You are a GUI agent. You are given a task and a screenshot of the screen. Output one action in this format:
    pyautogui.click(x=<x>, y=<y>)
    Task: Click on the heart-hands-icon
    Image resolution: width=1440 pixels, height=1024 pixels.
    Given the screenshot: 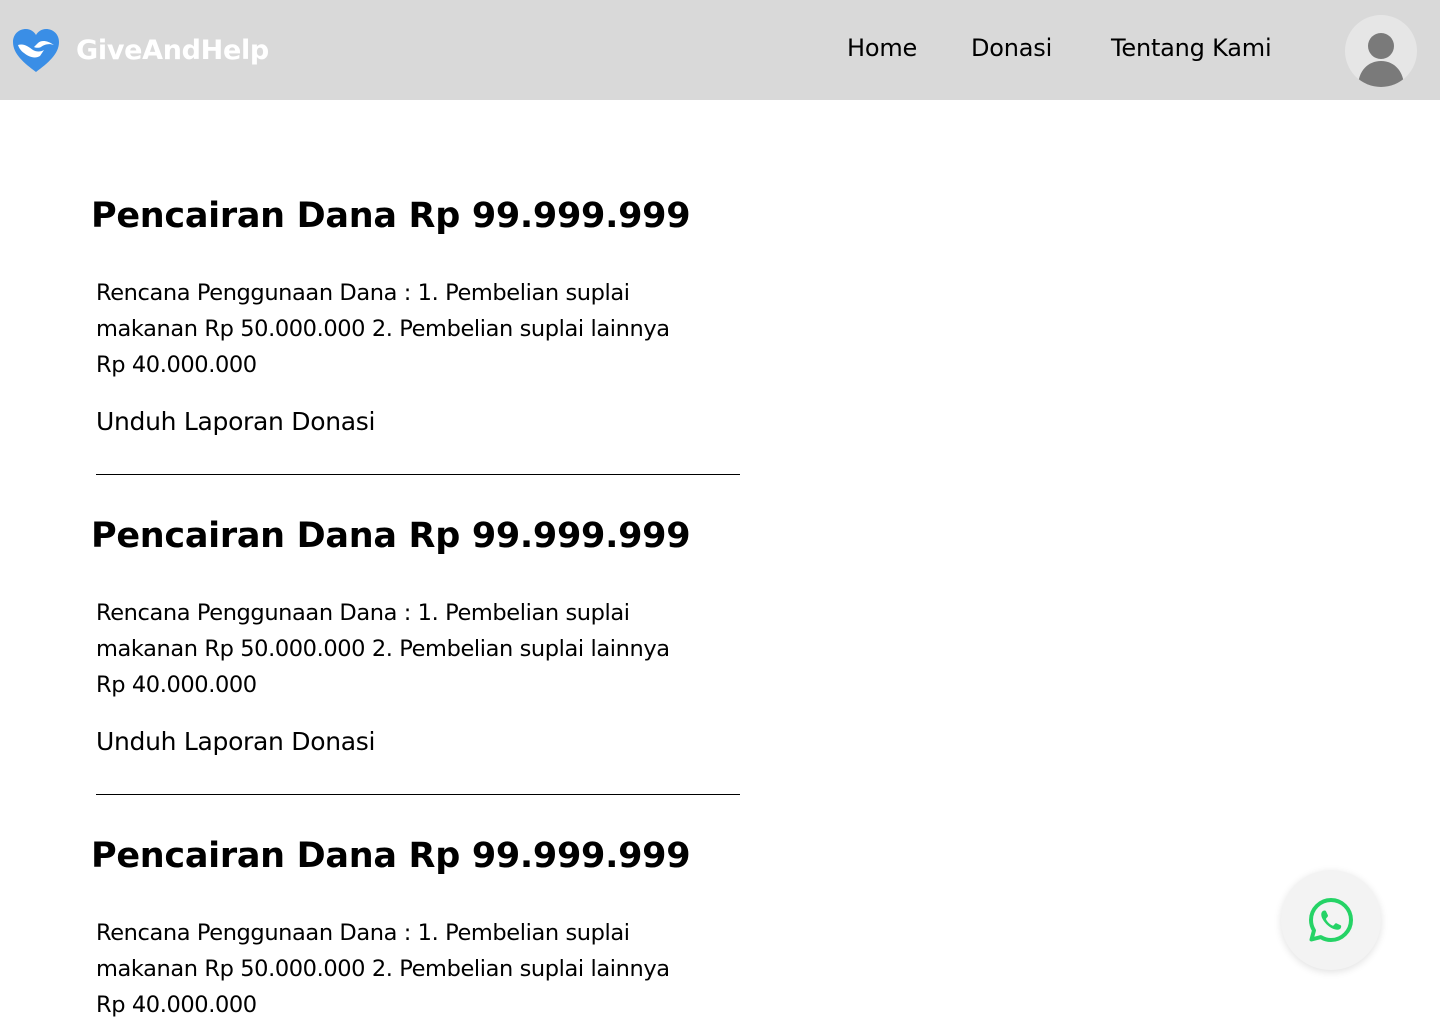 What is the action you would take?
    pyautogui.click(x=36, y=50)
    